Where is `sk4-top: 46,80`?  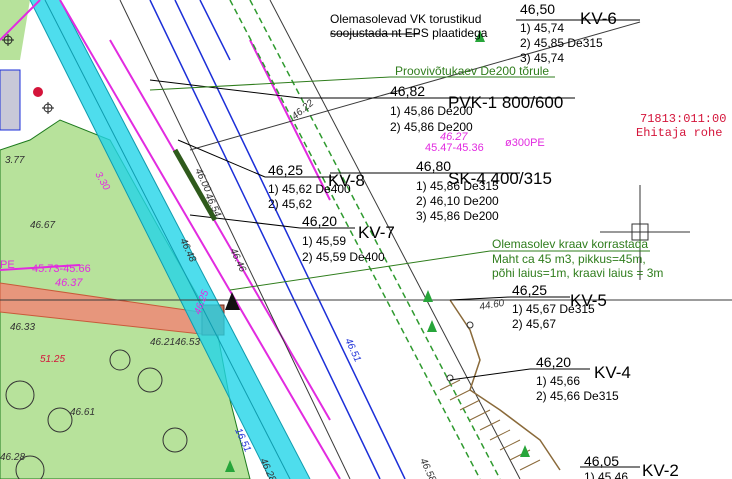
sk4-top: 46,80 is located at coordinates (433, 166).